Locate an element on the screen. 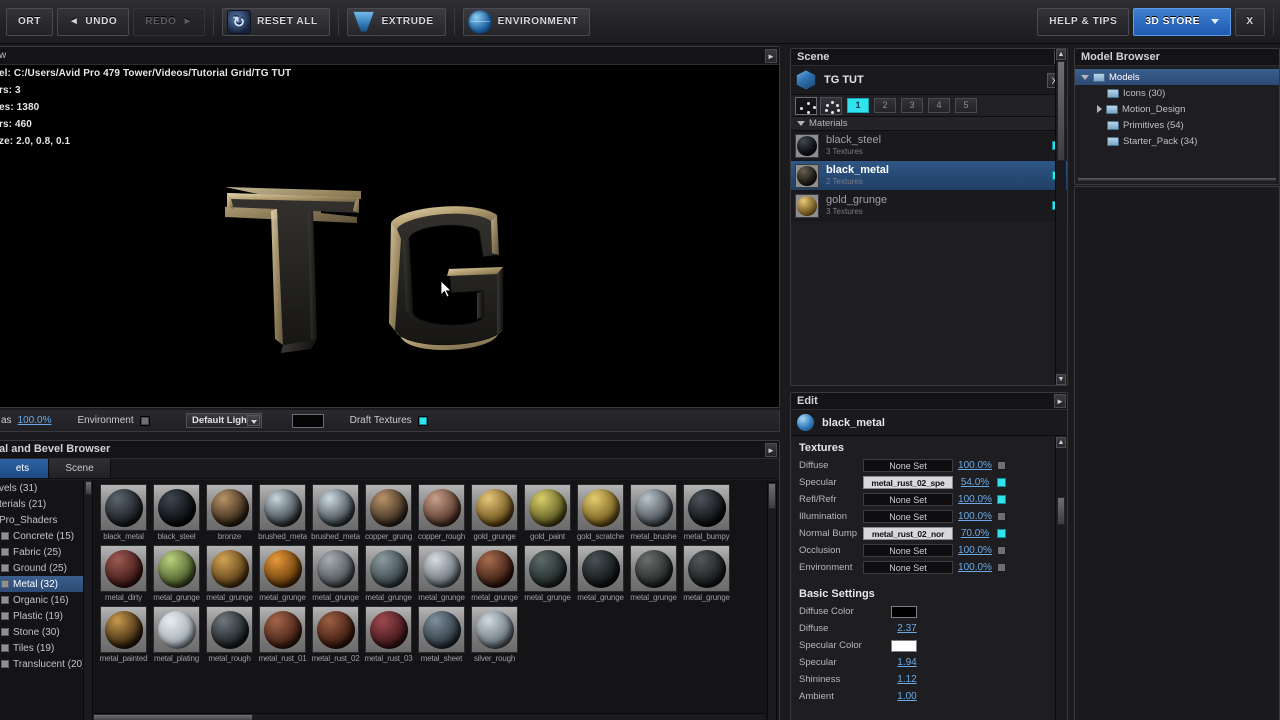  material-thumbnail-cell: metal_dirty is located at coordinates (123, 573).